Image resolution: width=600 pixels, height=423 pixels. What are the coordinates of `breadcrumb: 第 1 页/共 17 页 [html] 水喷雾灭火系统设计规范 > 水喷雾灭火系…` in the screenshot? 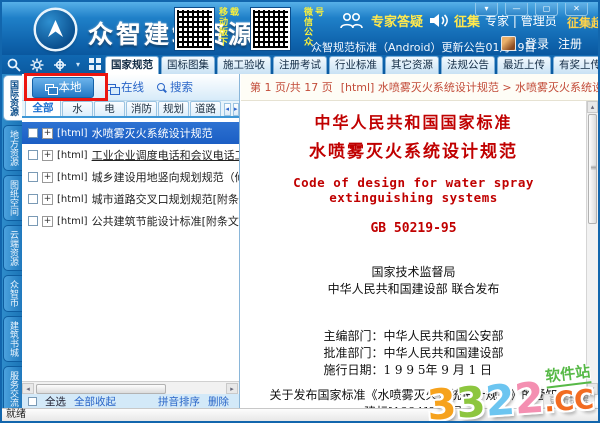 It's located at (419, 87).